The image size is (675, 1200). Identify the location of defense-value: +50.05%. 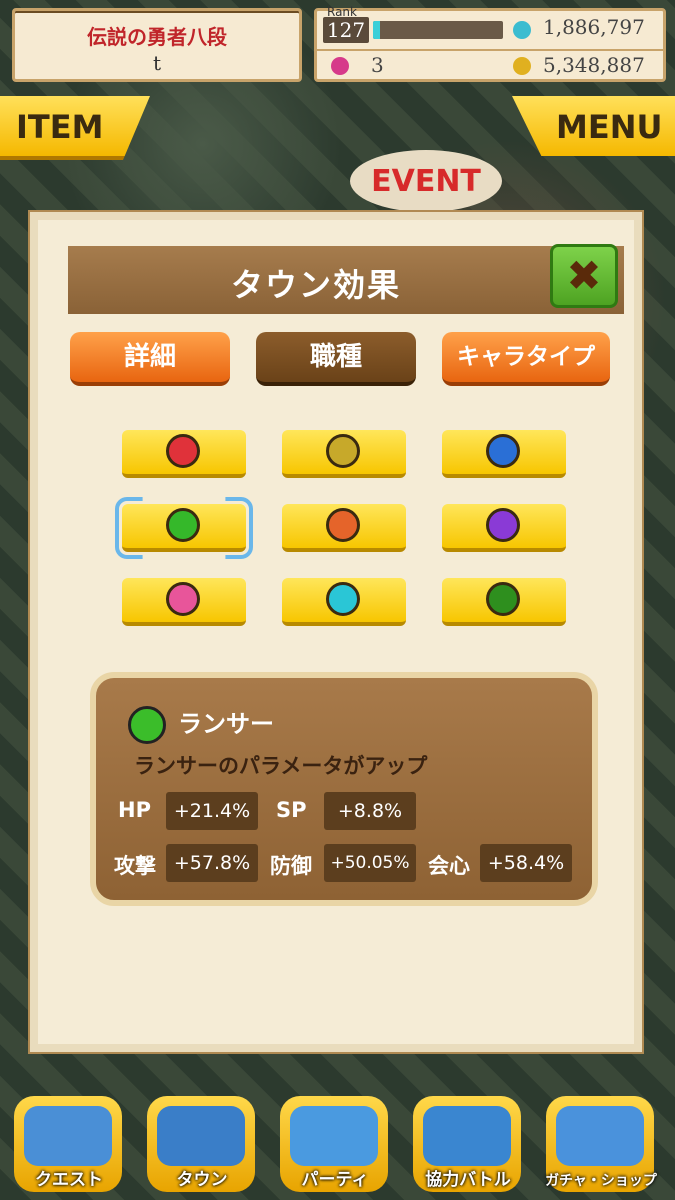
(370, 863).